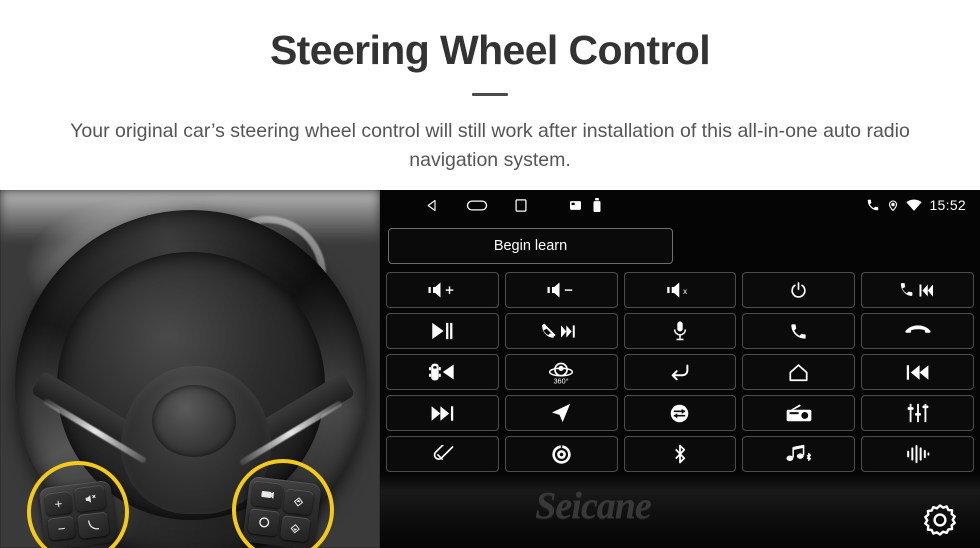 The width and height of the screenshot is (980, 548). I want to click on volume-down-icon, so click(560, 290).